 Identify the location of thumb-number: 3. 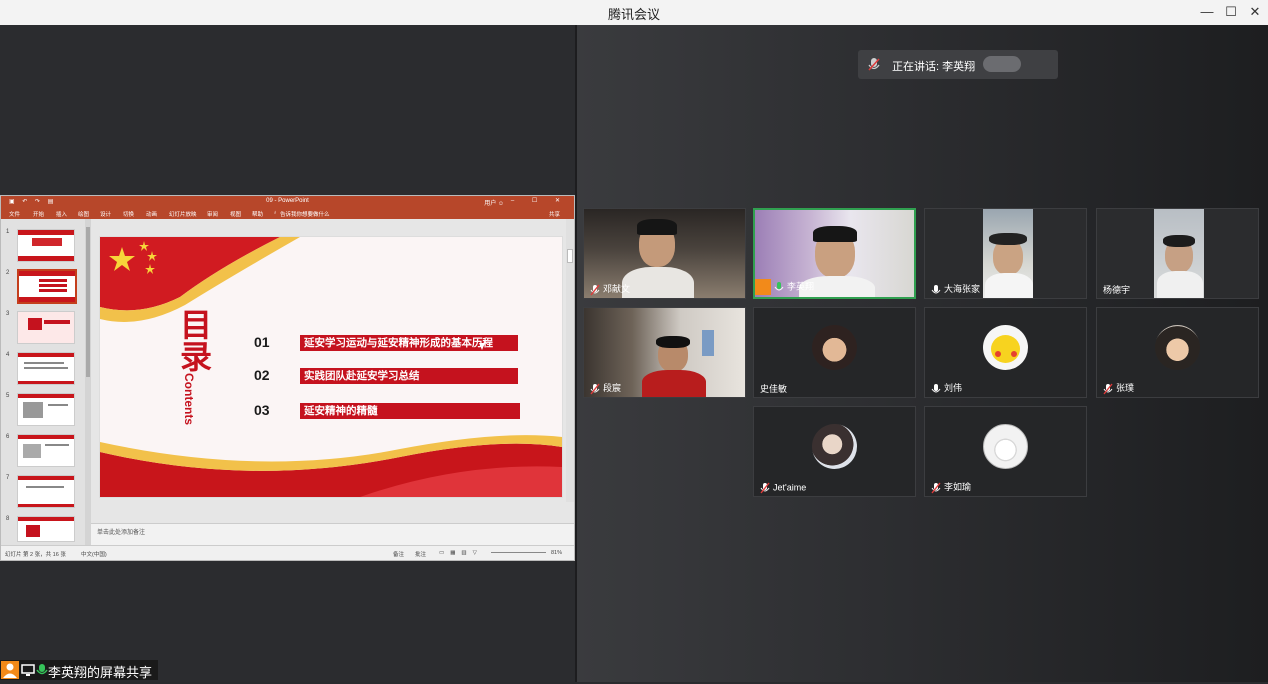
(8, 314).